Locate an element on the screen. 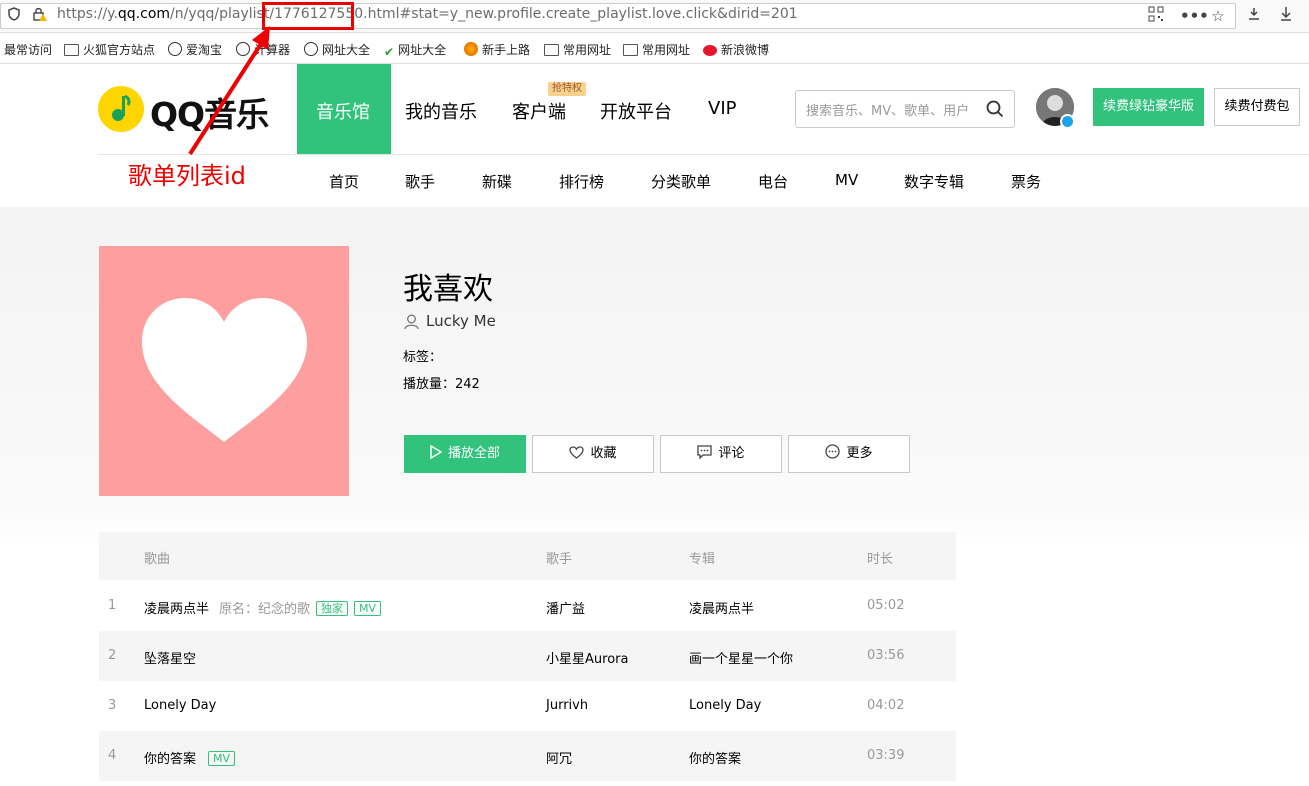  more-button: 更多 is located at coordinates (849, 454).